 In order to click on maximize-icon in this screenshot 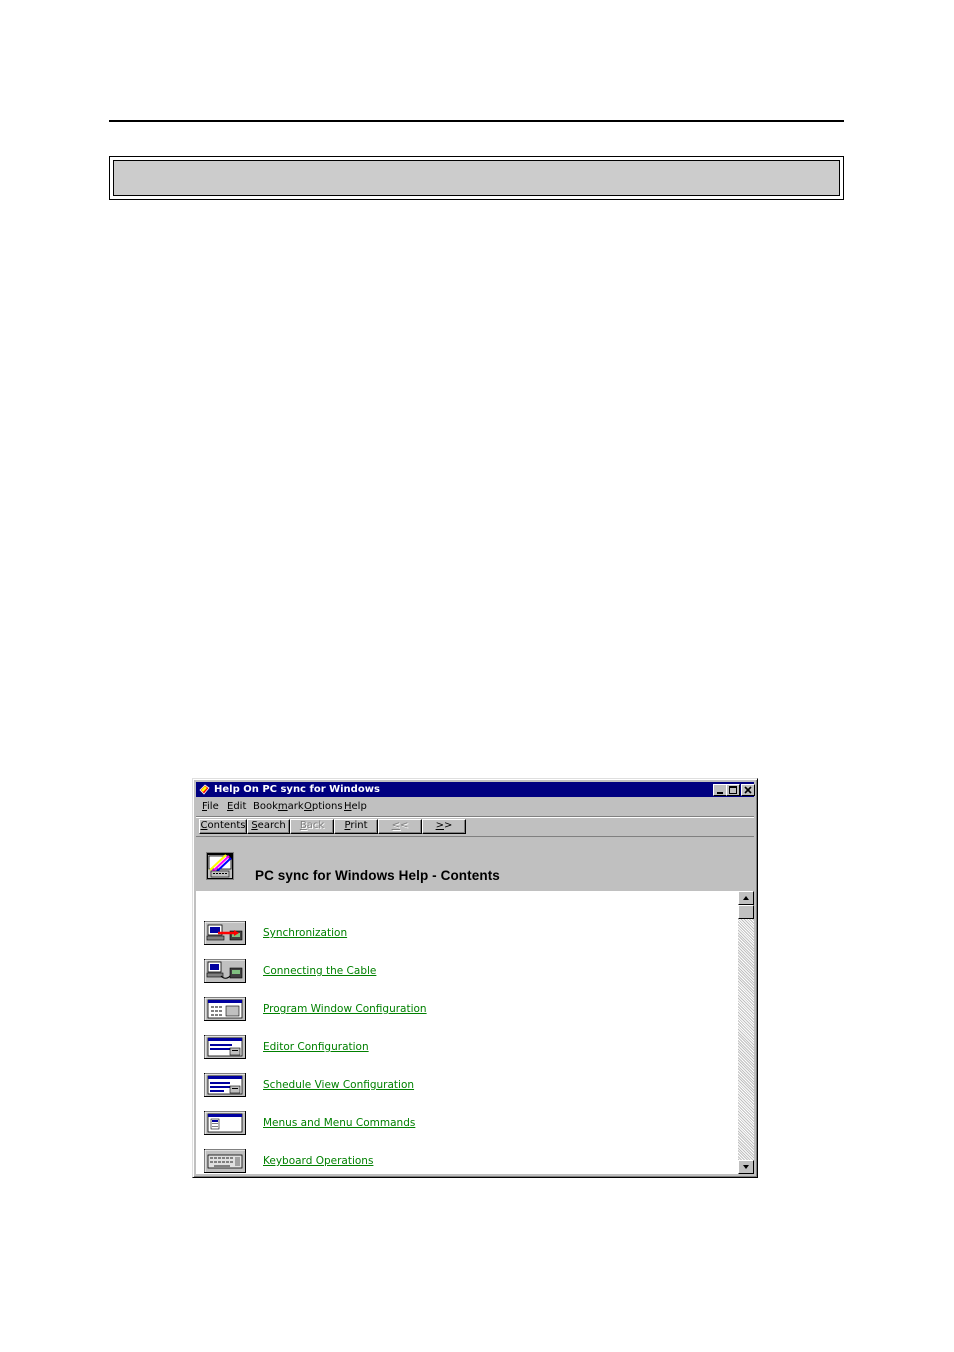, I will do `click(733, 790)`.